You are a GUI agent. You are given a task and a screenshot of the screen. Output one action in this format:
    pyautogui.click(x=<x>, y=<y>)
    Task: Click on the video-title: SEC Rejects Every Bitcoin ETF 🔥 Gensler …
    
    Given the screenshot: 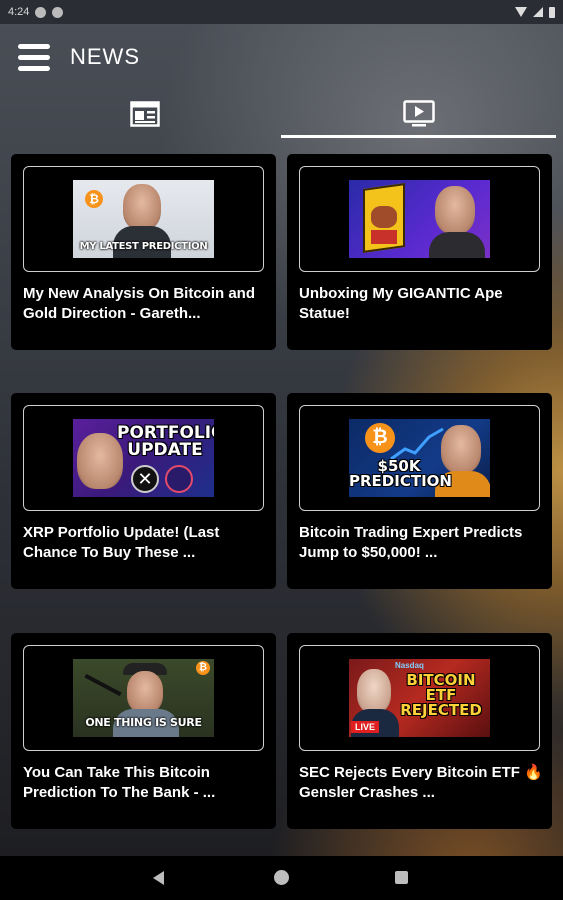 What is the action you would take?
    pyautogui.click(x=421, y=782)
    